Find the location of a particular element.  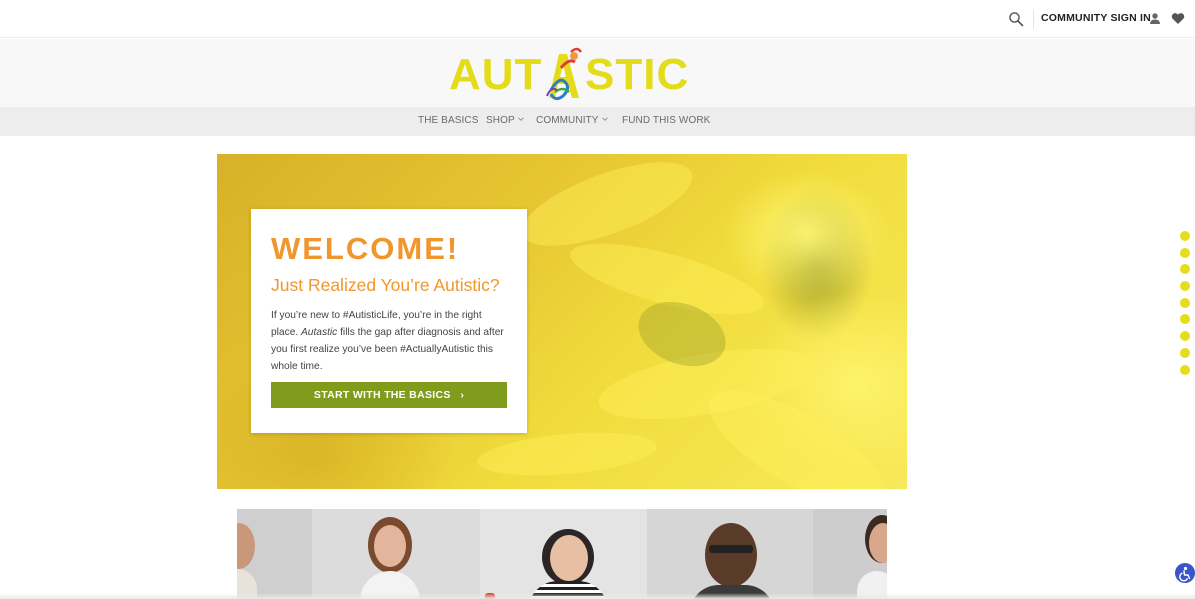

nav-item-shop: SHOP is located at coordinates (505, 120).